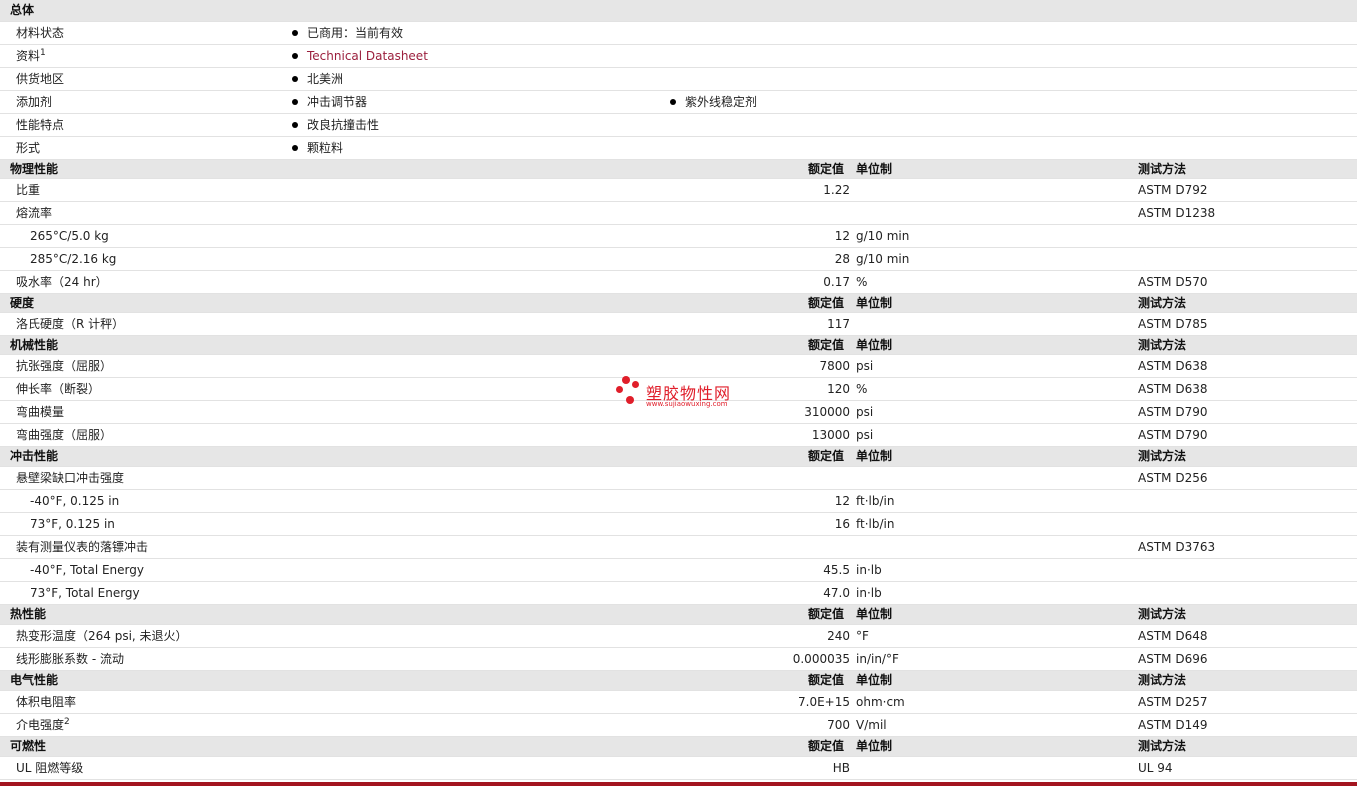 Image resolution: width=1357 pixels, height=786 pixels. What do you see at coordinates (836, 570) in the screenshot?
I see `property-value: 45.5` at bounding box center [836, 570].